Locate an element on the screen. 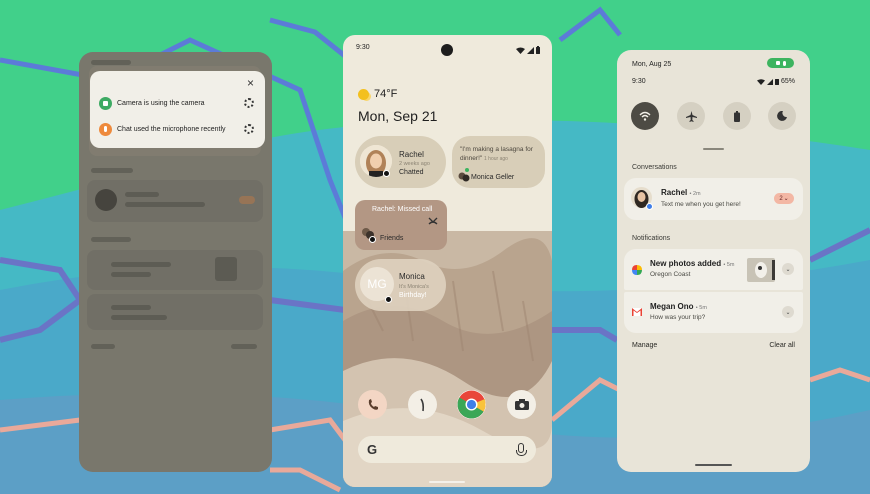 The image size is (870, 494). privacy-chip is located at coordinates (780, 63).